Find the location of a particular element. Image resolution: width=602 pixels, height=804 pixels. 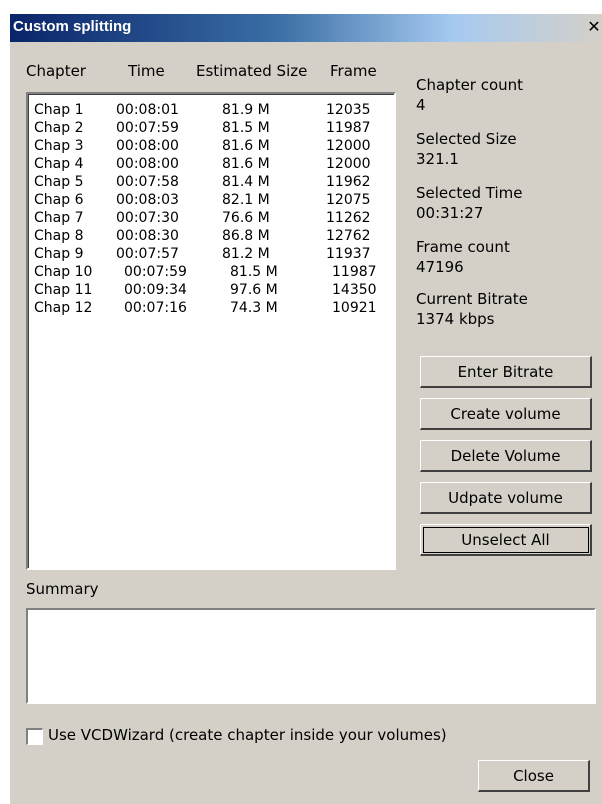

list-item: Chap 7 00:07:30 76.6 M 11262 is located at coordinates (211, 219).